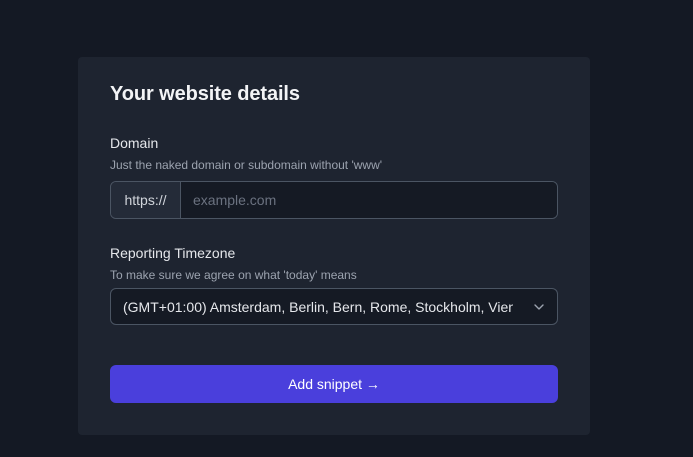  Describe the element at coordinates (539, 307) in the screenshot. I see `chevron-down-icon` at that location.